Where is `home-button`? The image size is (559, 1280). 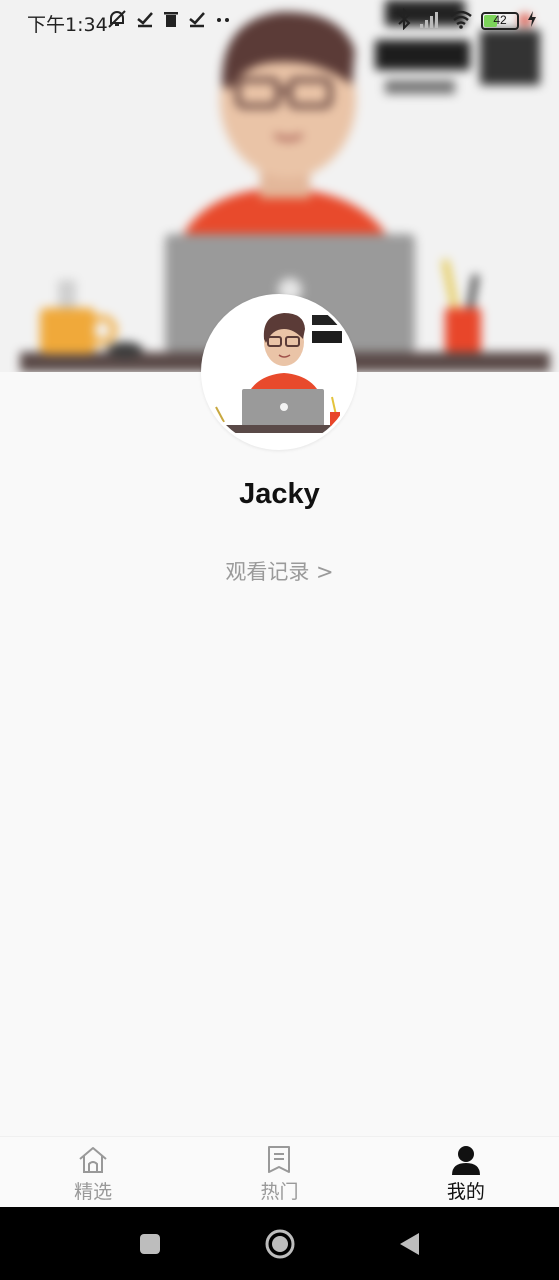 home-button is located at coordinates (280, 1244).